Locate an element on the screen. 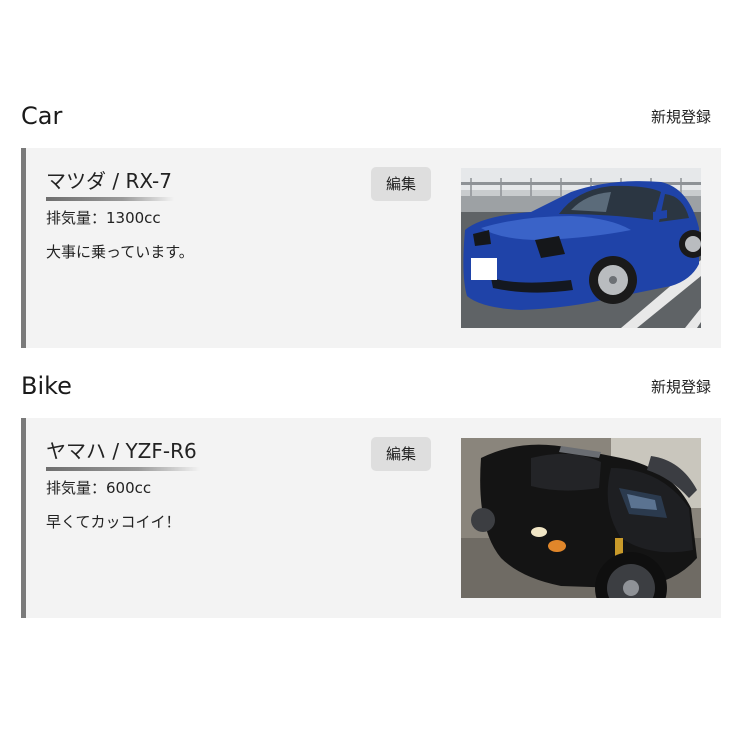  car-photo is located at coordinates (581, 248).